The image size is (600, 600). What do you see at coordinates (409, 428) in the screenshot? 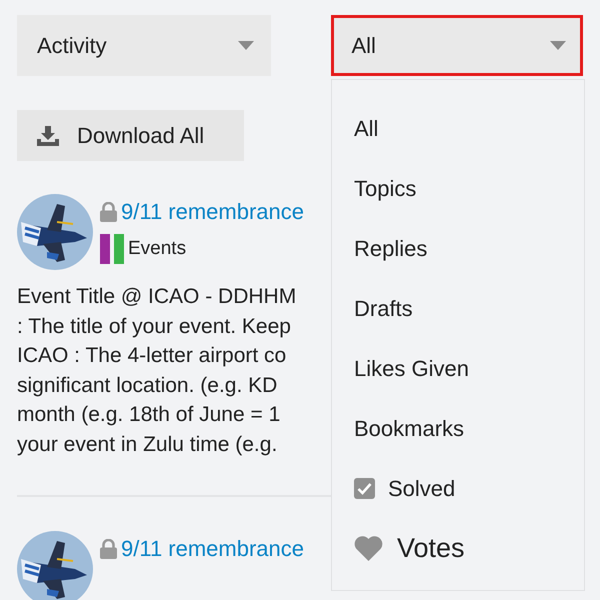
I see `menu-item: Bookmarks` at bounding box center [409, 428].